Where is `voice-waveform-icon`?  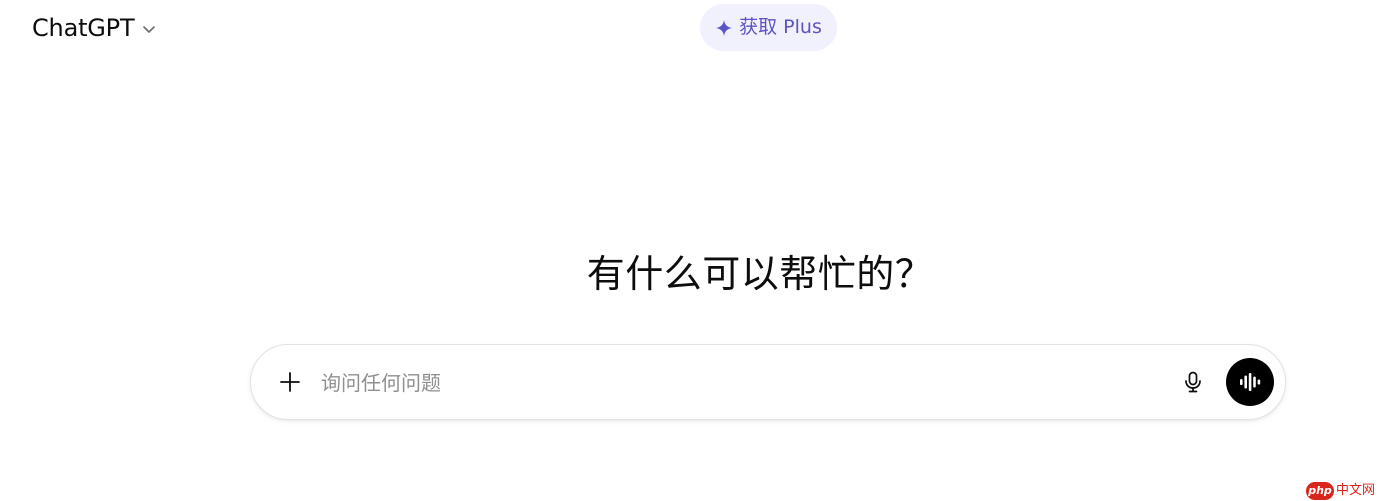
voice-waveform-icon is located at coordinates (1250, 382).